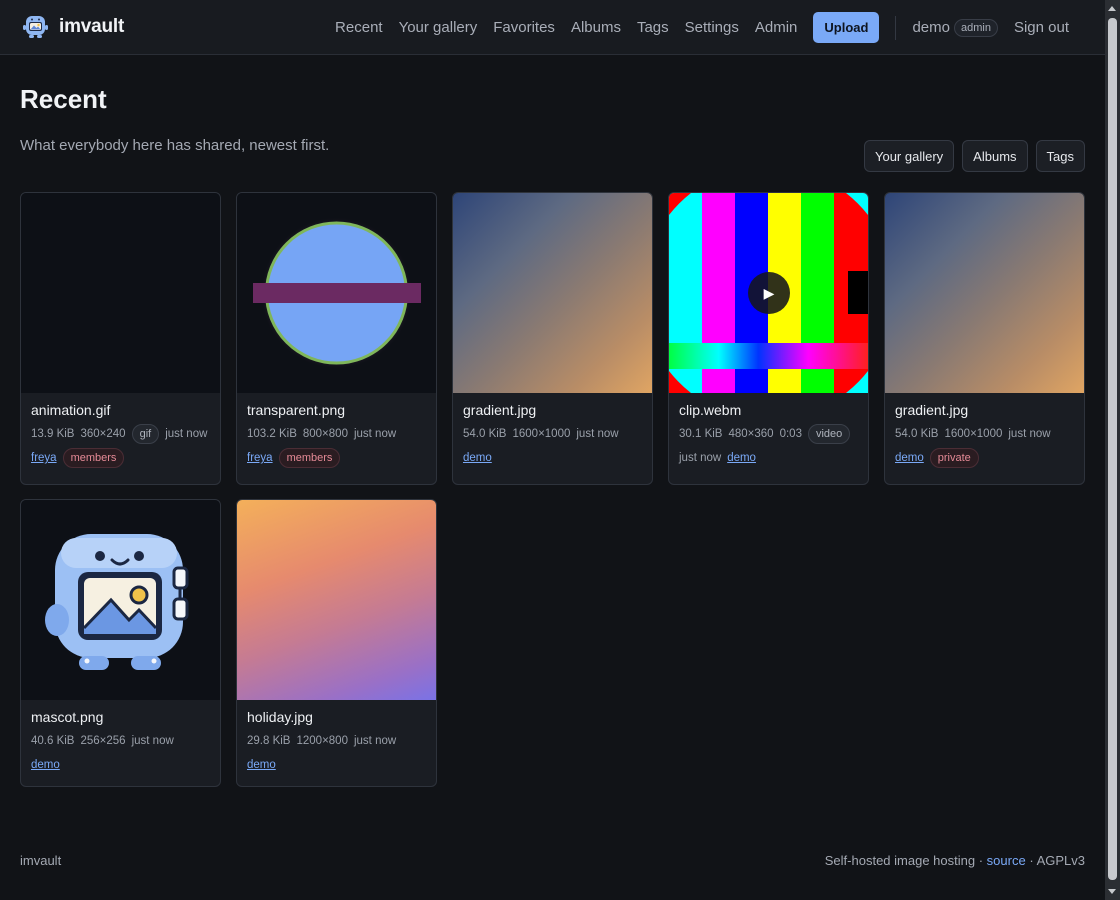 This screenshot has height=900, width=1120. What do you see at coordinates (117, 602) in the screenshot?
I see `mascot-image` at bounding box center [117, 602].